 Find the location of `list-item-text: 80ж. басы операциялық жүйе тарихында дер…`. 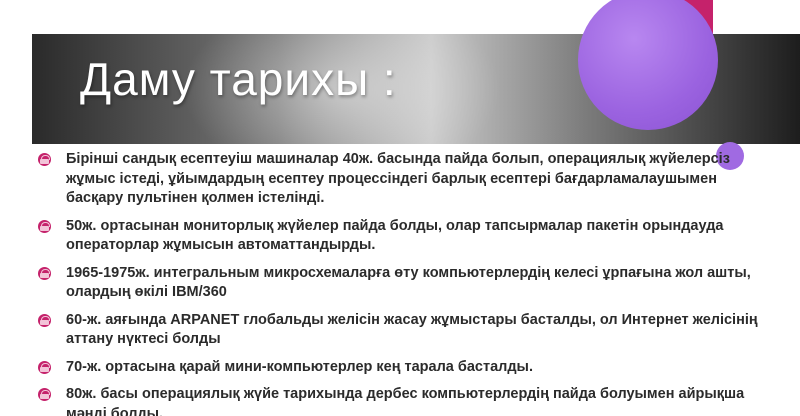

list-item-text: 80ж. басы операциялық жүйе тарихында дер… is located at coordinates (405, 401).